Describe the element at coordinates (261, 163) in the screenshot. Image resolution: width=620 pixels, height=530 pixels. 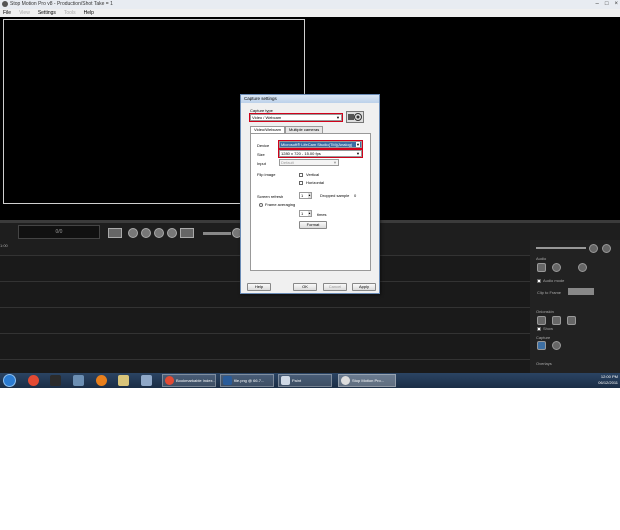
I see `input-label: Input` at that location.